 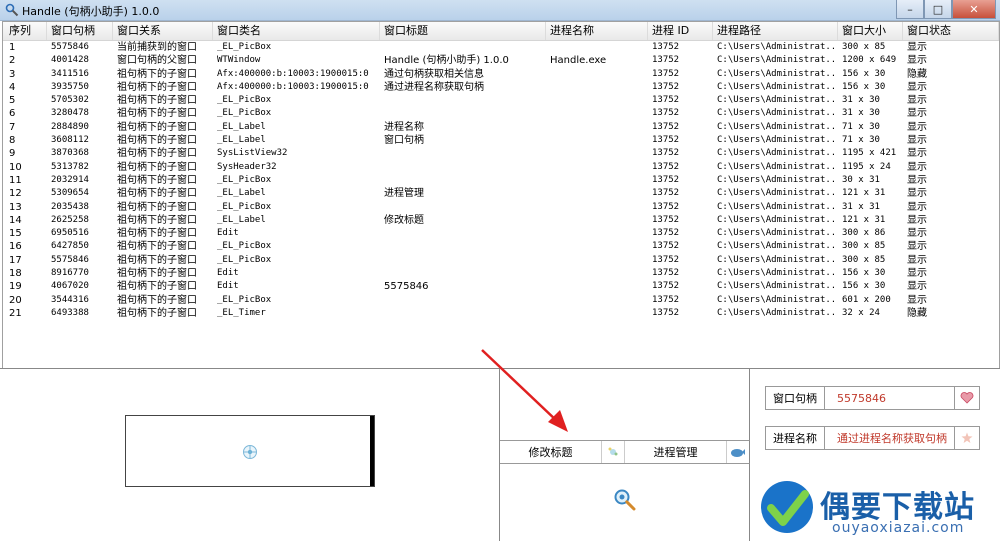 I want to click on maximize-button: □, so click(x=938, y=9).